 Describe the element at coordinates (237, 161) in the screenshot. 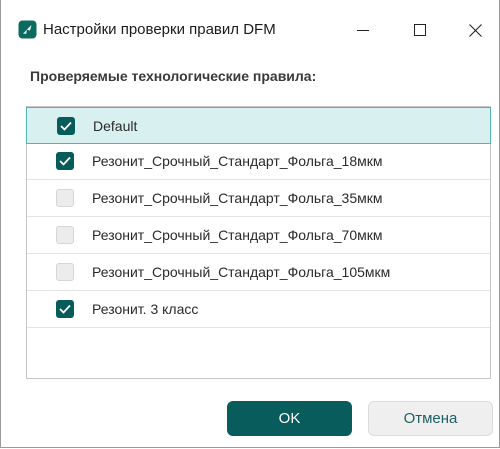

I see `rule-label: Резонит_Срочный_Стандарт_Фольга_18мкм` at that location.